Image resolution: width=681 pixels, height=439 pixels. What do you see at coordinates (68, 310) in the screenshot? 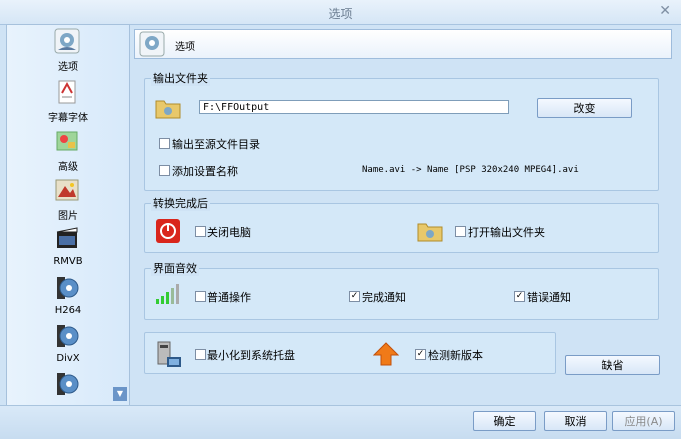
I see `sidebar-item-label: H264` at bounding box center [68, 310].